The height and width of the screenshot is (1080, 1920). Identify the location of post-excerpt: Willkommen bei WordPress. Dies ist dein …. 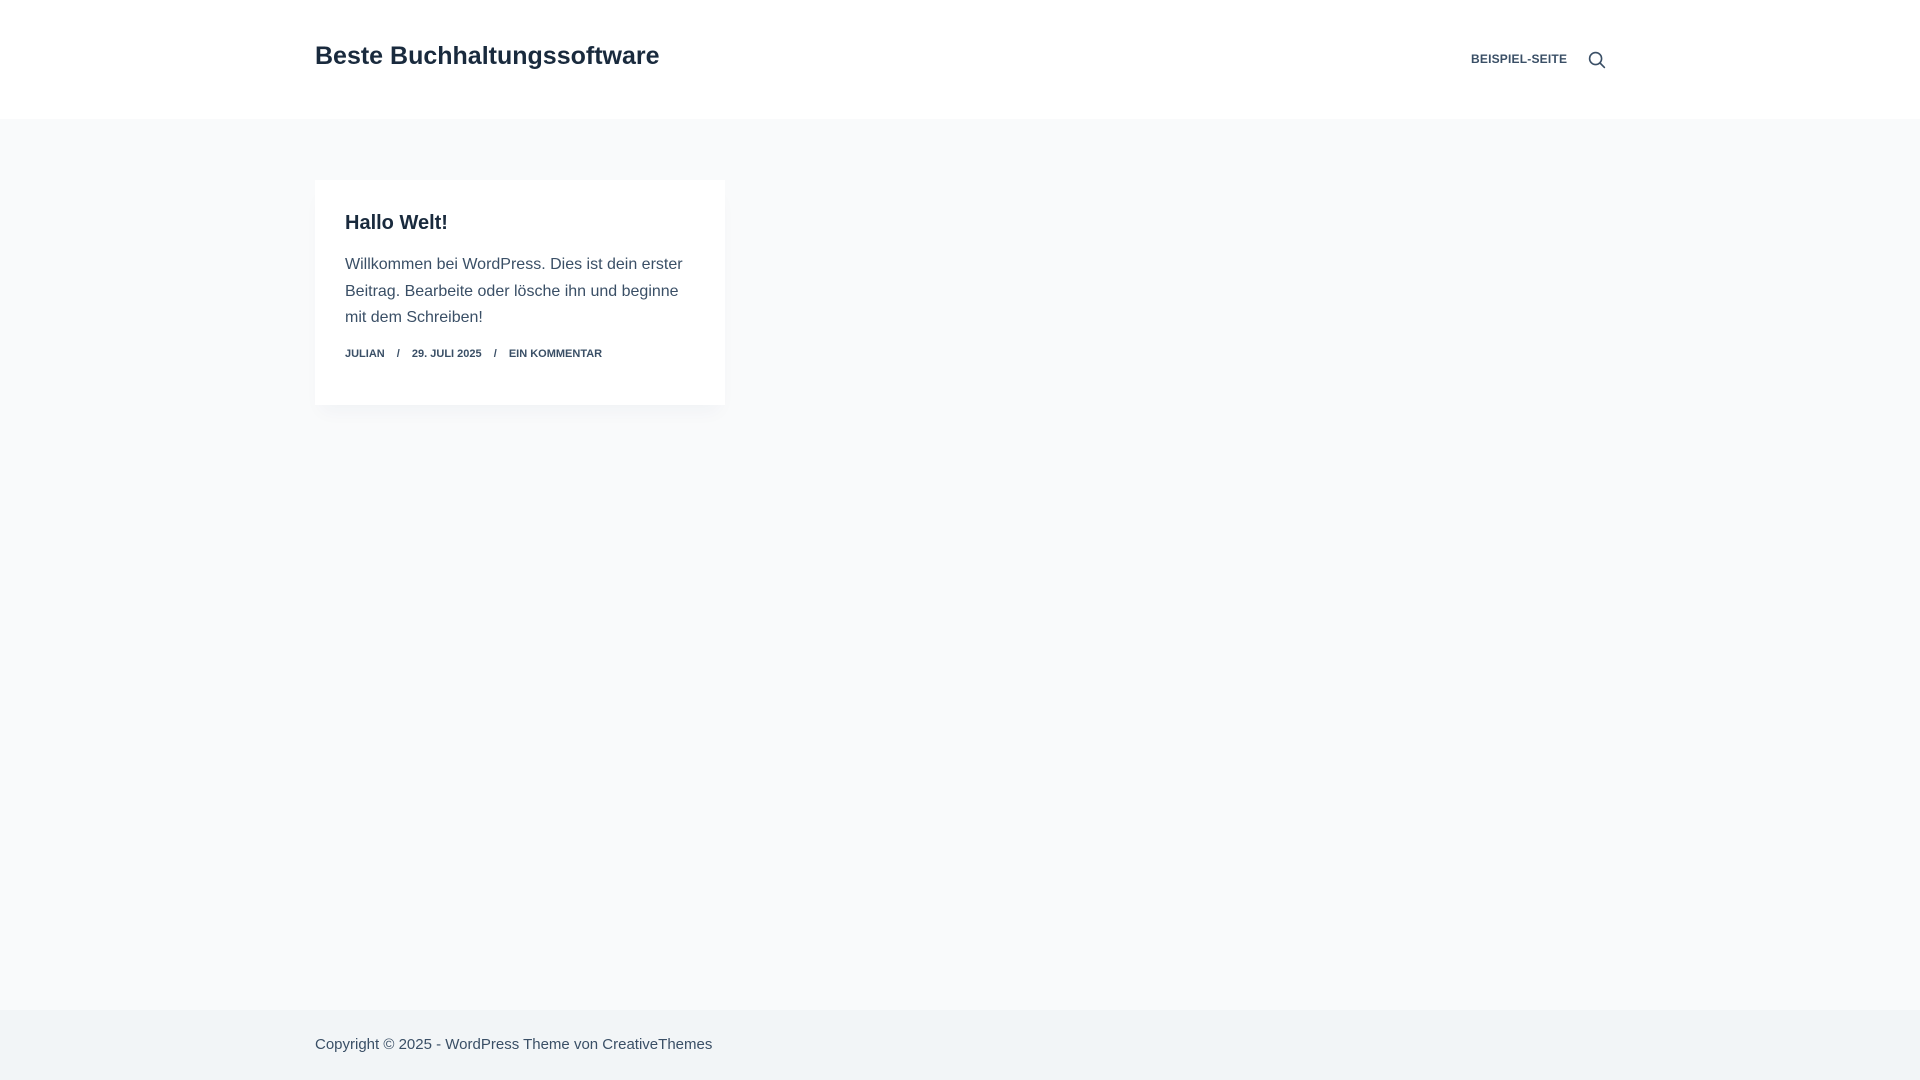
(514, 291).